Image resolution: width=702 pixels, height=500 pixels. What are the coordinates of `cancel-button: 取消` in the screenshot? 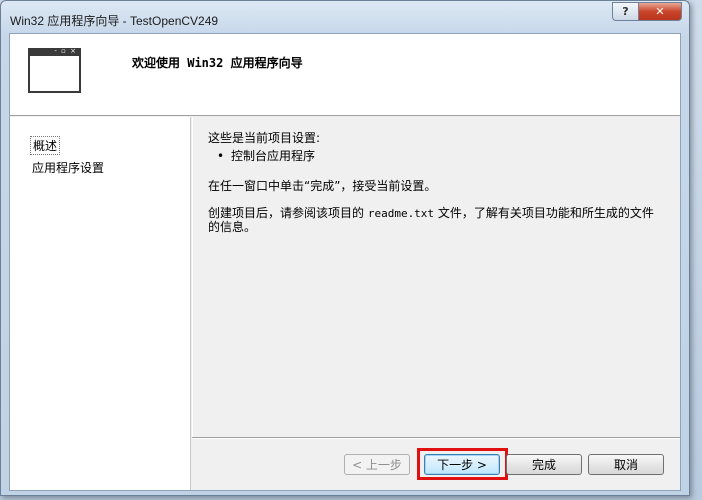 It's located at (626, 464).